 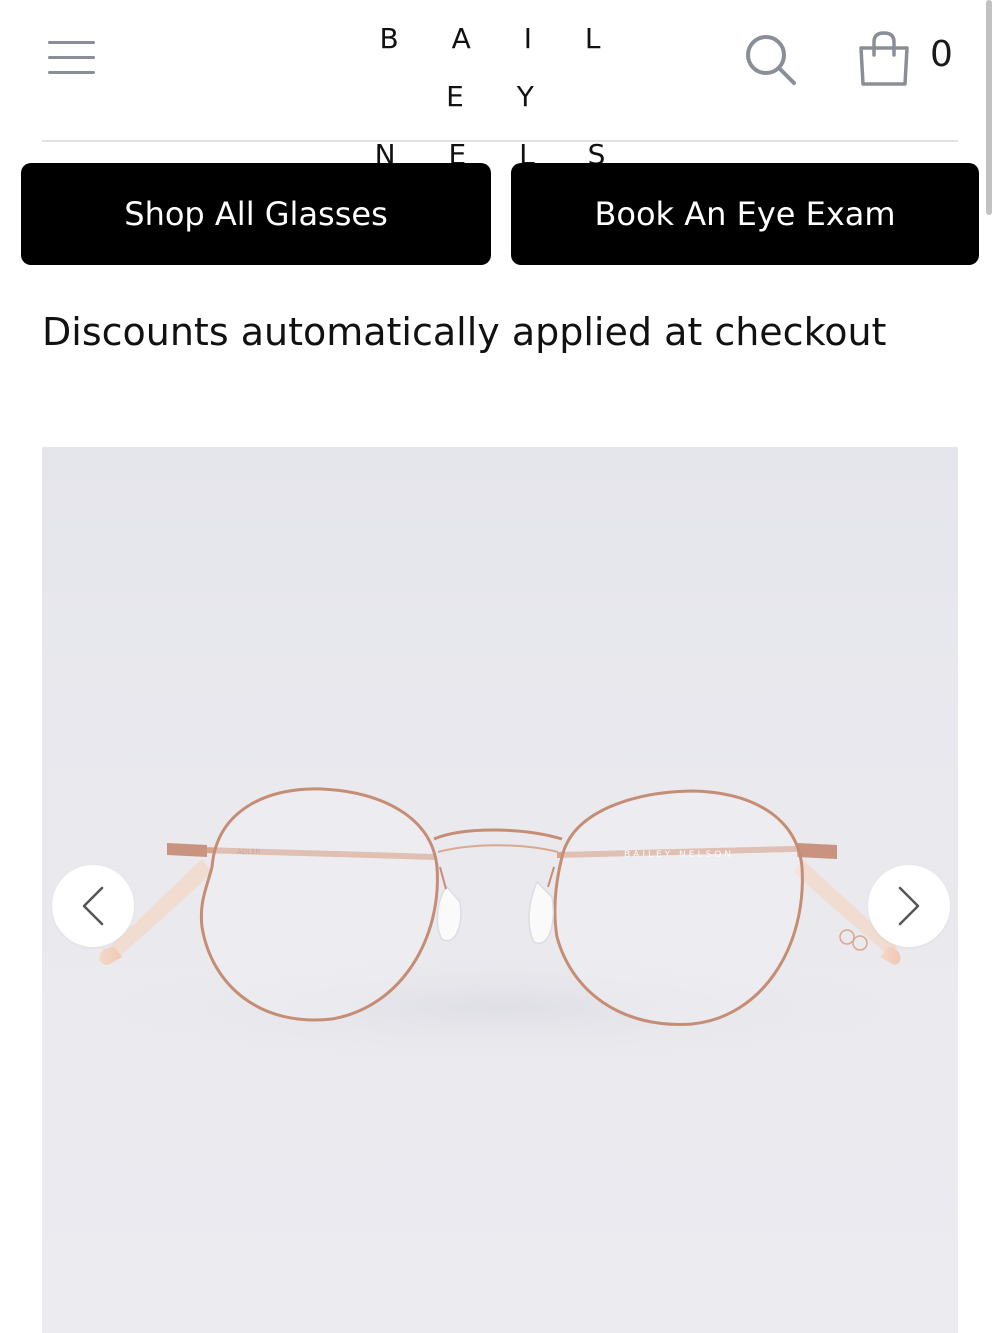 What do you see at coordinates (500, 214) in the screenshot?
I see `cta-row: Shop All Glasses Book An Eye Exam` at bounding box center [500, 214].